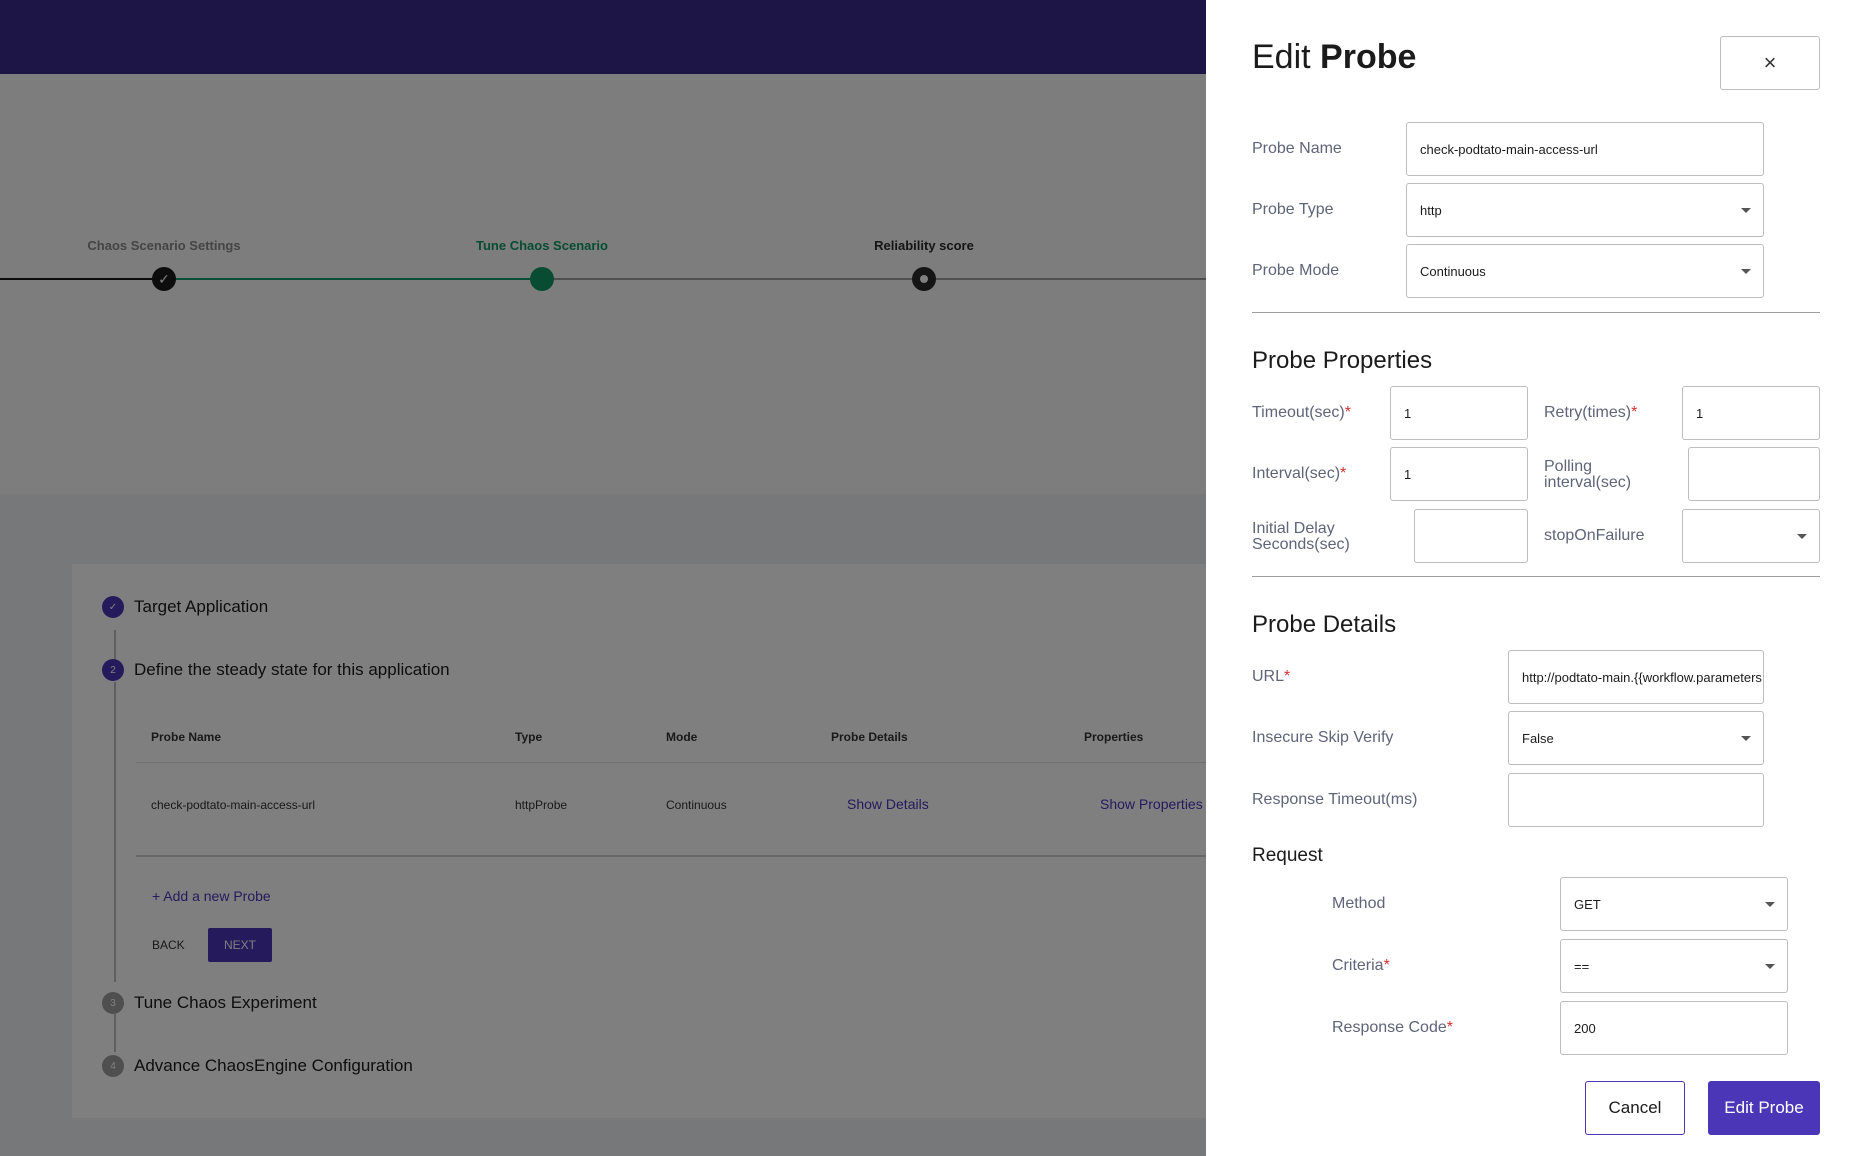  I want to click on retry-input: 1, so click(1751, 413).